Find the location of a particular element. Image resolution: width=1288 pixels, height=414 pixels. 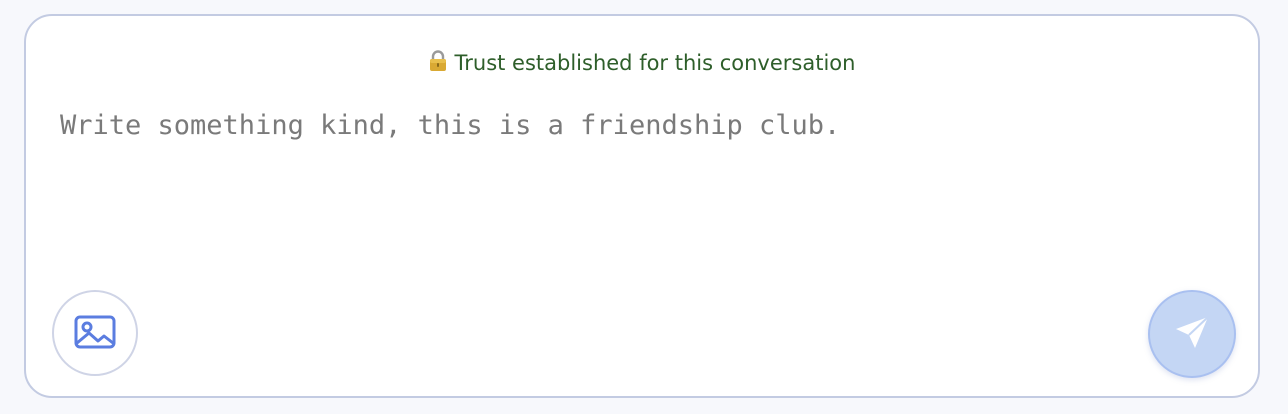

image-icon is located at coordinates (95, 333).